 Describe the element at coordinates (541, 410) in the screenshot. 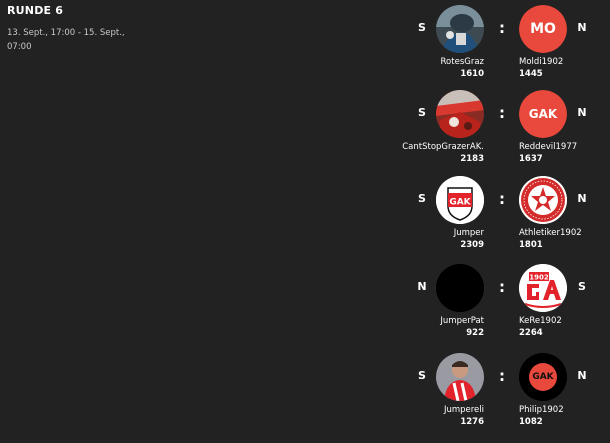

I see `right-player-name: Philip1902` at that location.